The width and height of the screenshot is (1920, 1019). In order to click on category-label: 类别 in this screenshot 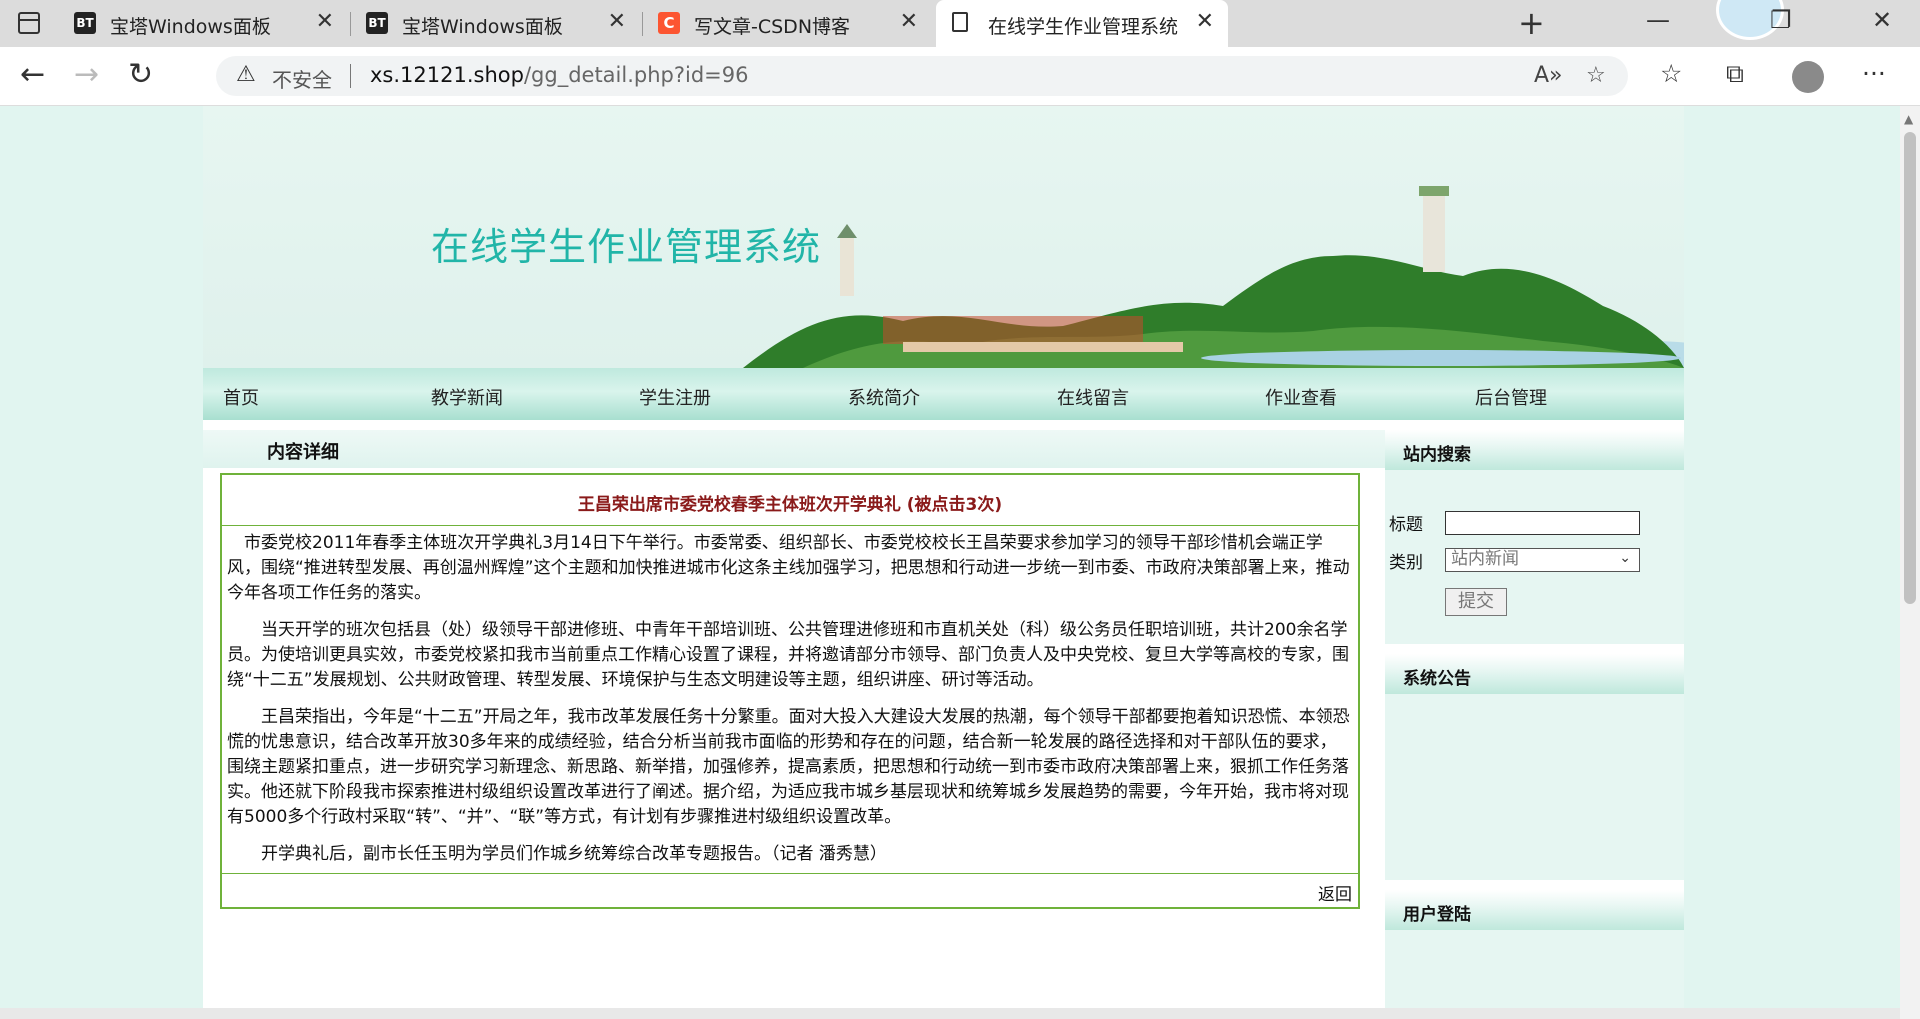, I will do `click(1406, 563)`.